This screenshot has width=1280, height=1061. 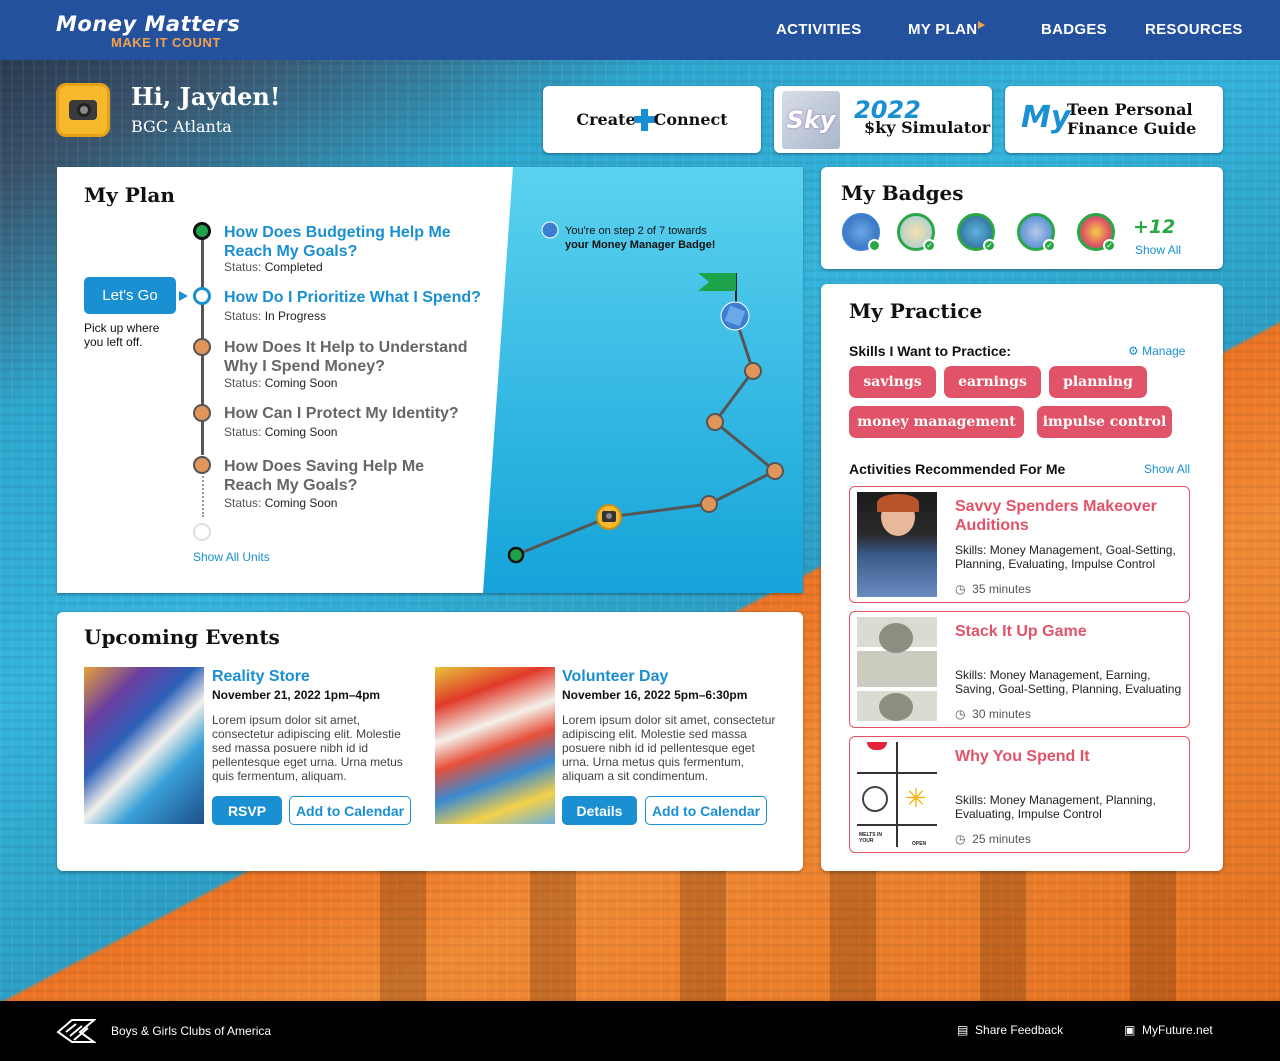 What do you see at coordinates (1133, 351) in the screenshot?
I see `gear-icon: ⚙` at bounding box center [1133, 351].